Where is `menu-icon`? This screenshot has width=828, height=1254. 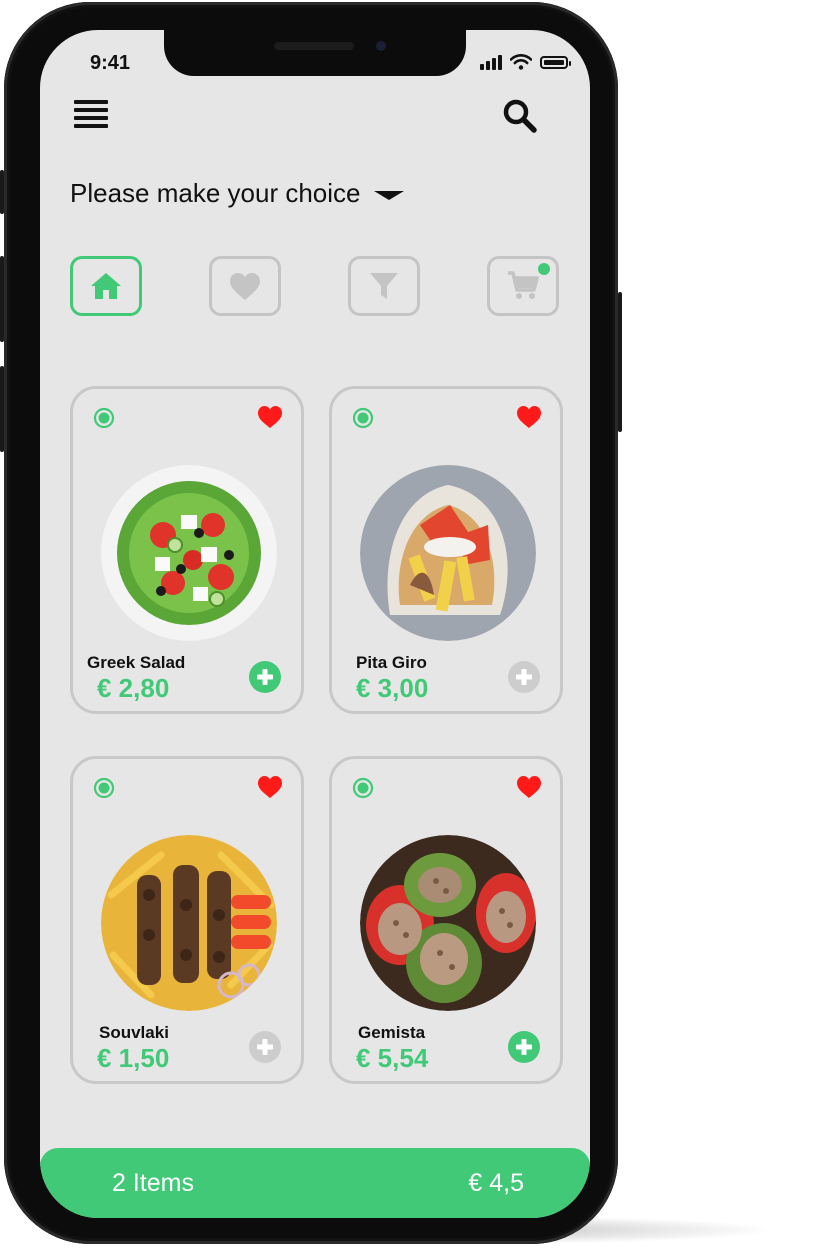 menu-icon is located at coordinates (91, 115).